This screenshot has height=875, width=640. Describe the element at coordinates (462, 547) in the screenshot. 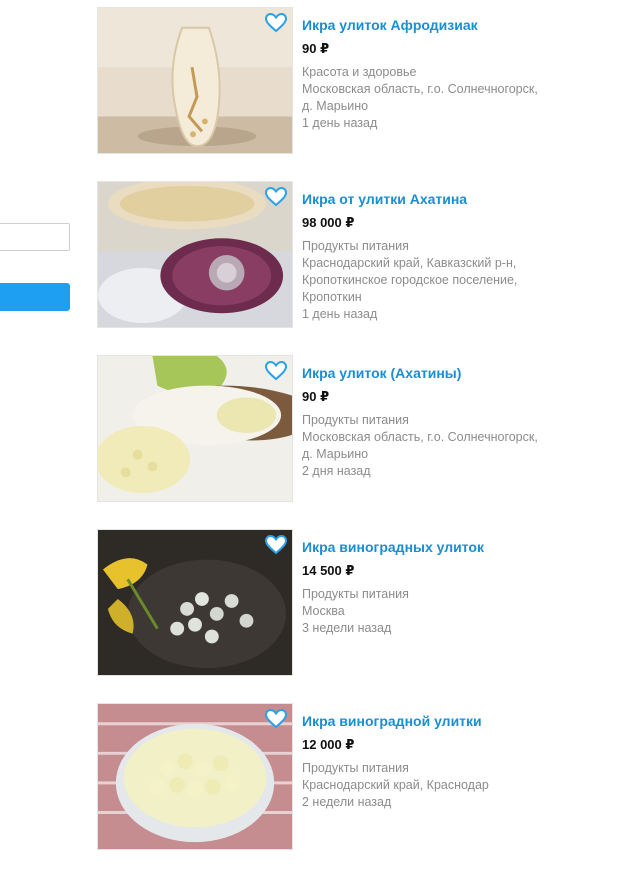

I see `listing-title-link: Икра виноградных улиток` at that location.